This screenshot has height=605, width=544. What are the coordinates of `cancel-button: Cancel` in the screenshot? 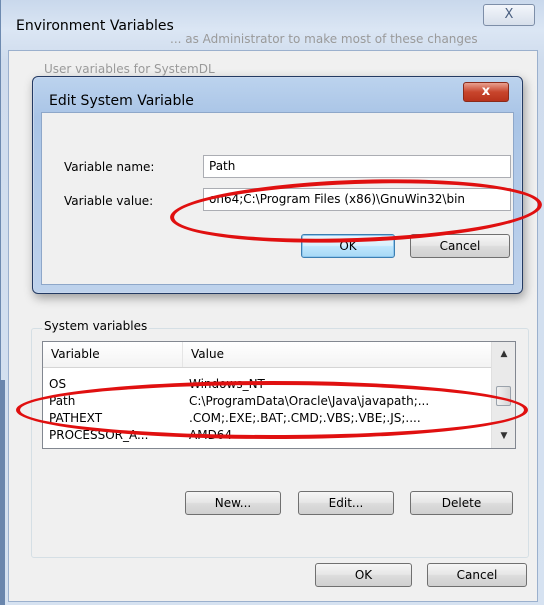 It's located at (477, 575).